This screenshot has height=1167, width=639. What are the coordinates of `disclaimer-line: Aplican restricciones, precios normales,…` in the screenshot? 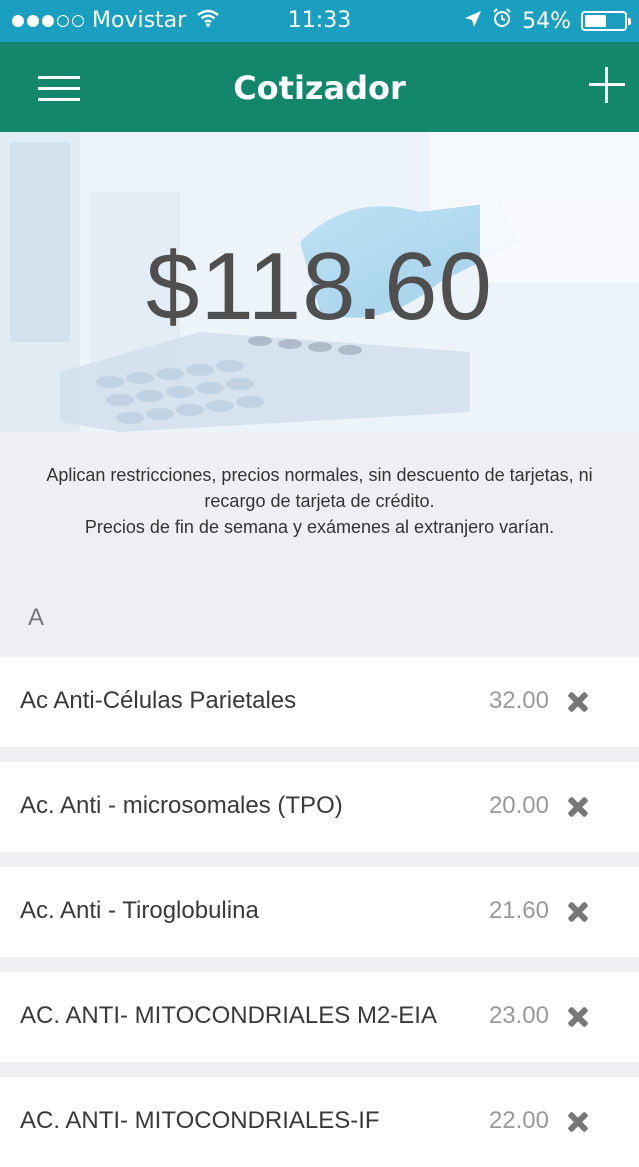 It's located at (319, 475).